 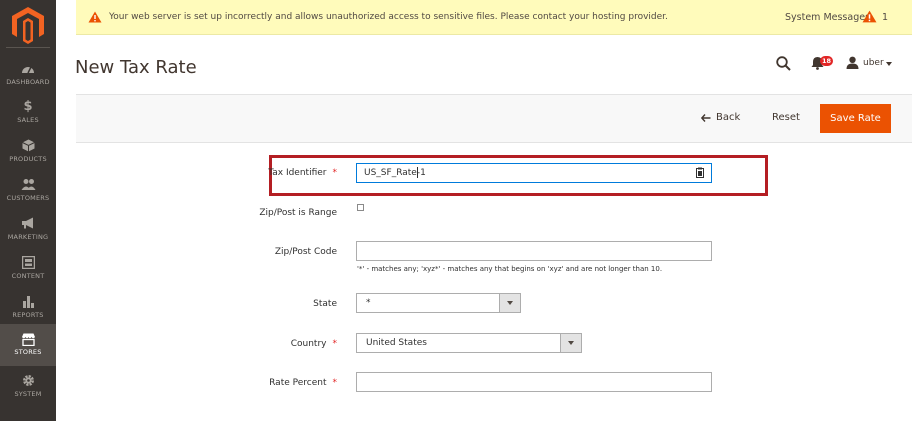 What do you see at coordinates (534, 382) in the screenshot?
I see `rate-percent-input` at bounding box center [534, 382].